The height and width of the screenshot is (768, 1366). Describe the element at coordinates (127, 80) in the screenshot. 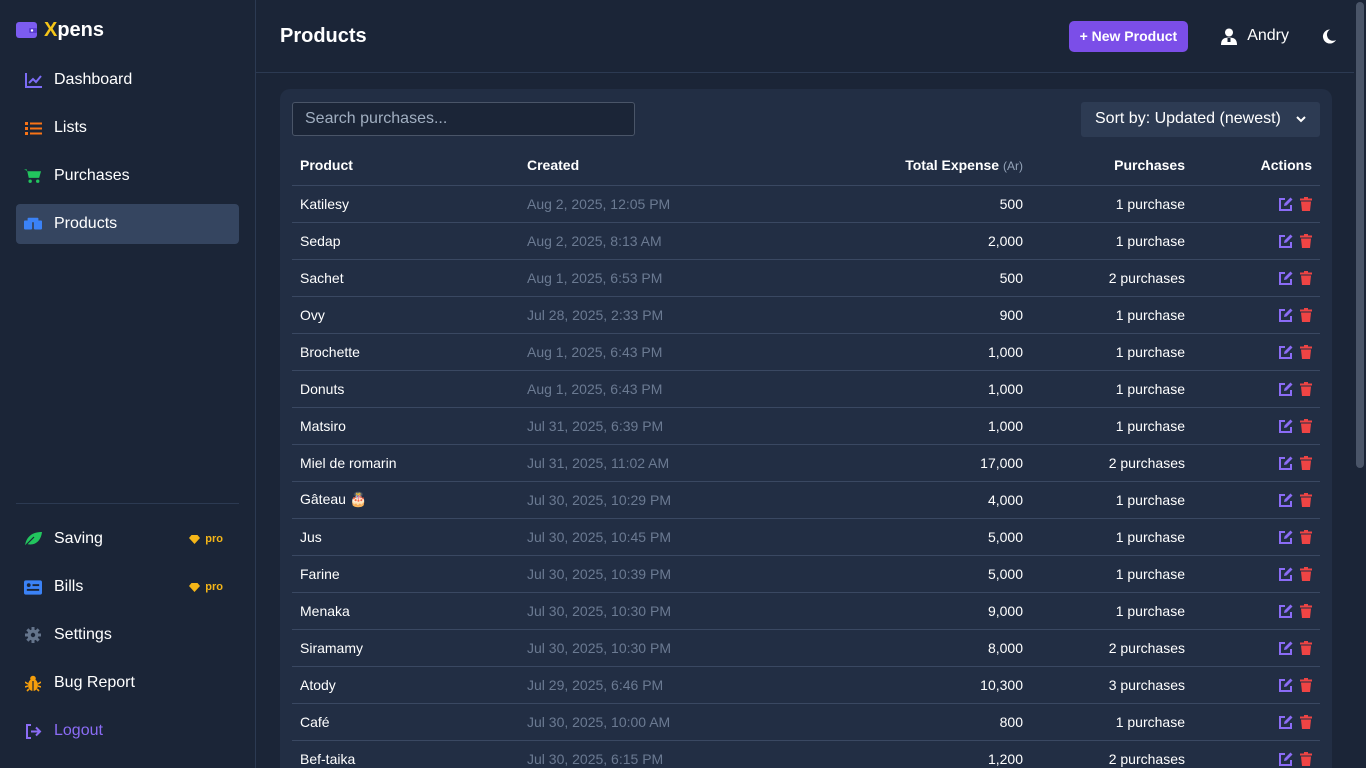

I see `sidebar-item-dashboard: Dashboard` at that location.